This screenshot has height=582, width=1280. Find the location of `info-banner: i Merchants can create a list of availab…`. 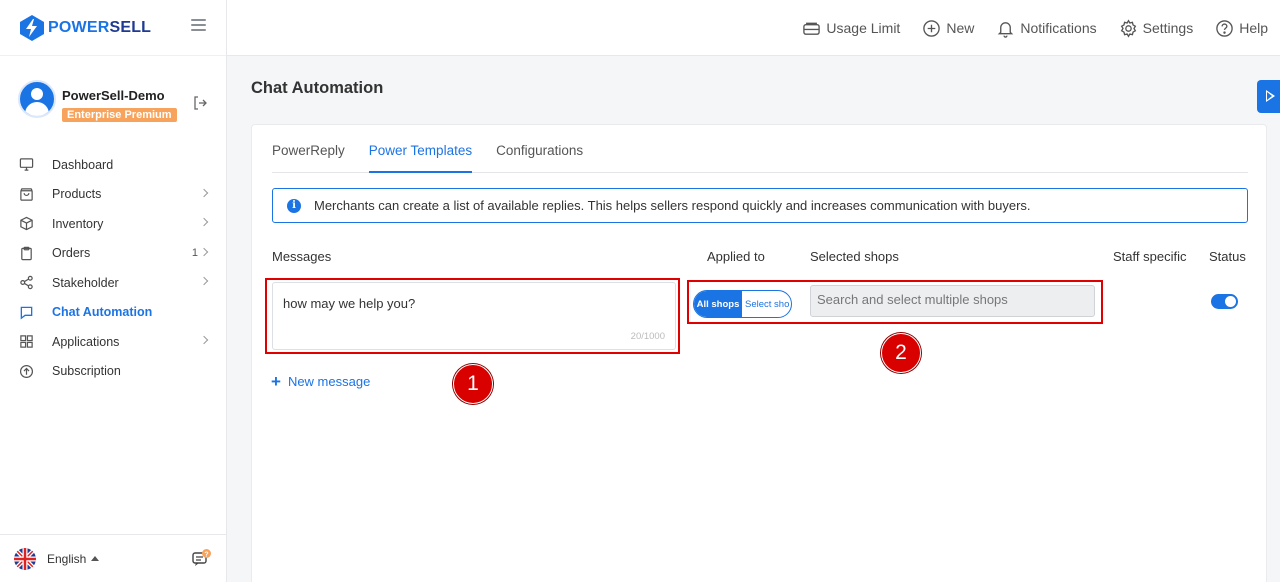

info-banner: i Merchants can create a list of availab… is located at coordinates (760, 205).